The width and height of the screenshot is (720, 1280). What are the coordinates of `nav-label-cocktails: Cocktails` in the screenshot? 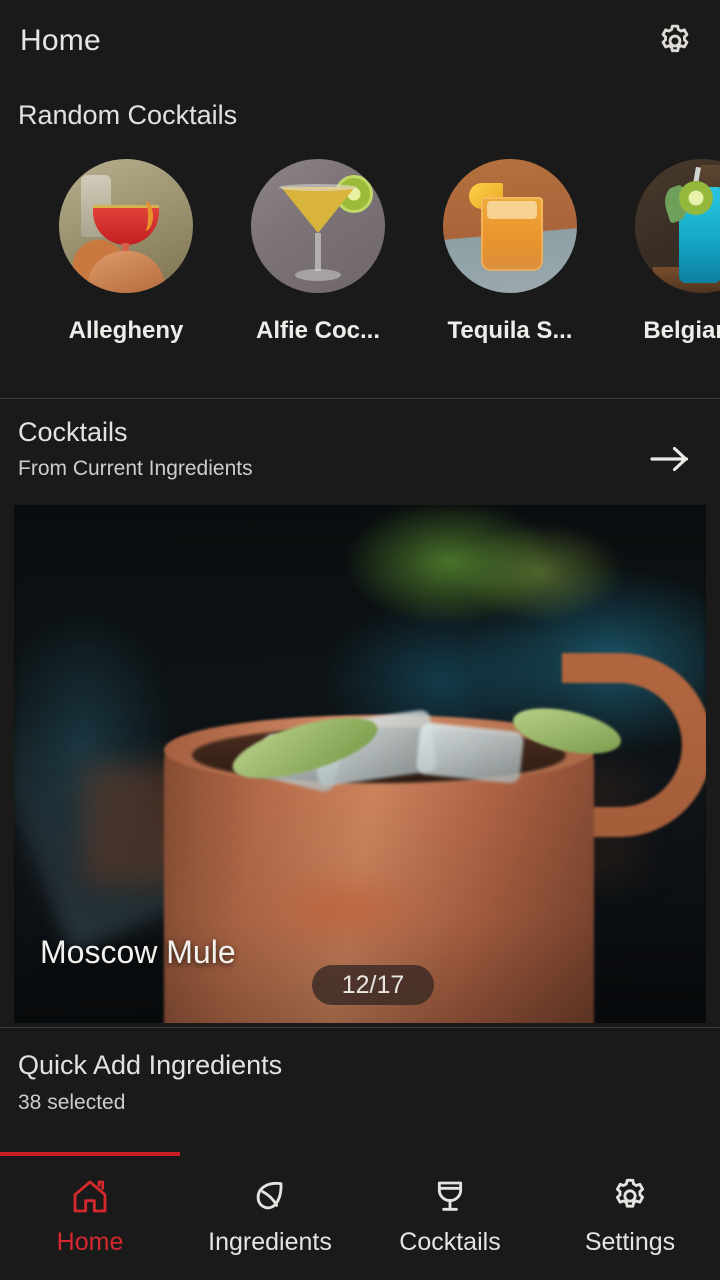 It's located at (450, 1242).